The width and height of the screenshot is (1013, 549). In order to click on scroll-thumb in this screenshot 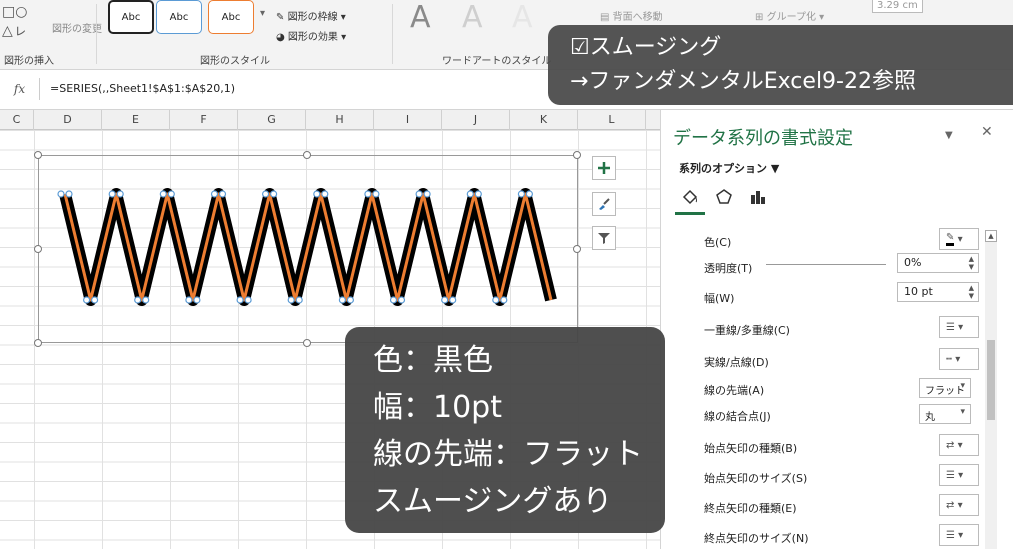, I will do `click(991, 380)`.